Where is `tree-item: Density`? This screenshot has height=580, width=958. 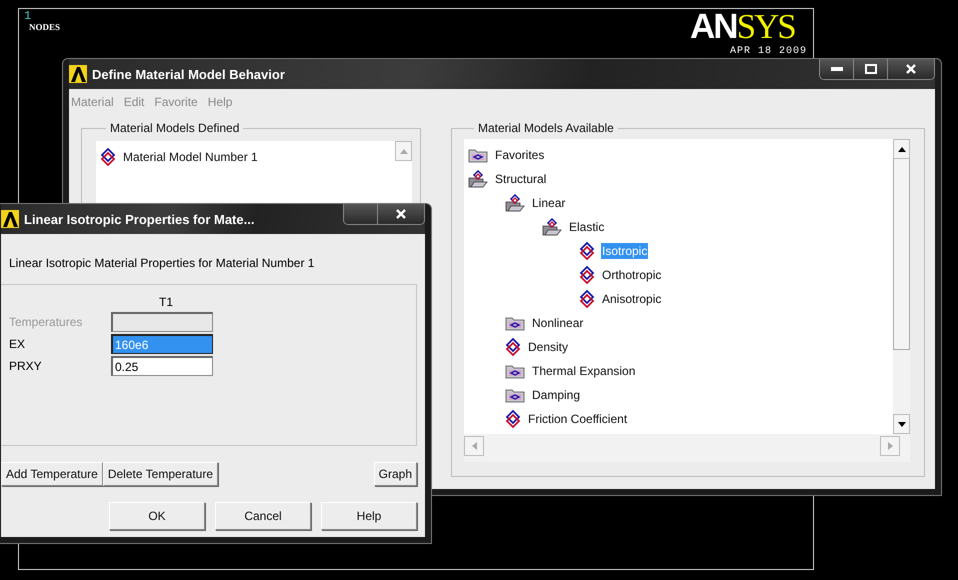 tree-item: Density is located at coordinates (548, 347).